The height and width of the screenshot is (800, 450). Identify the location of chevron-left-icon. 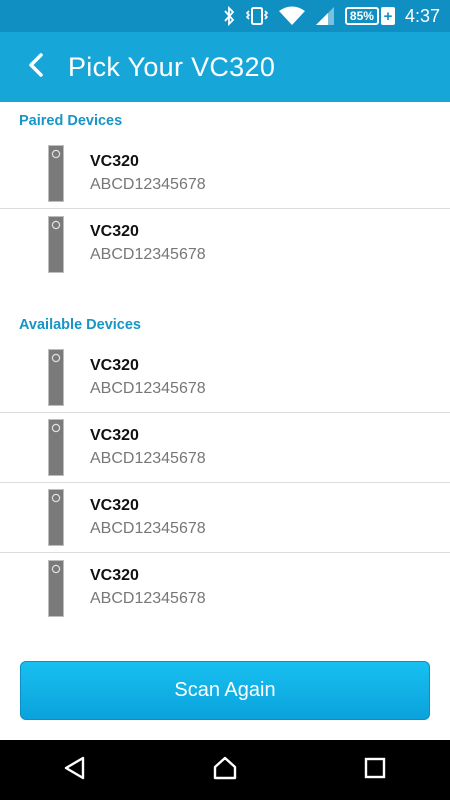
(36, 67).